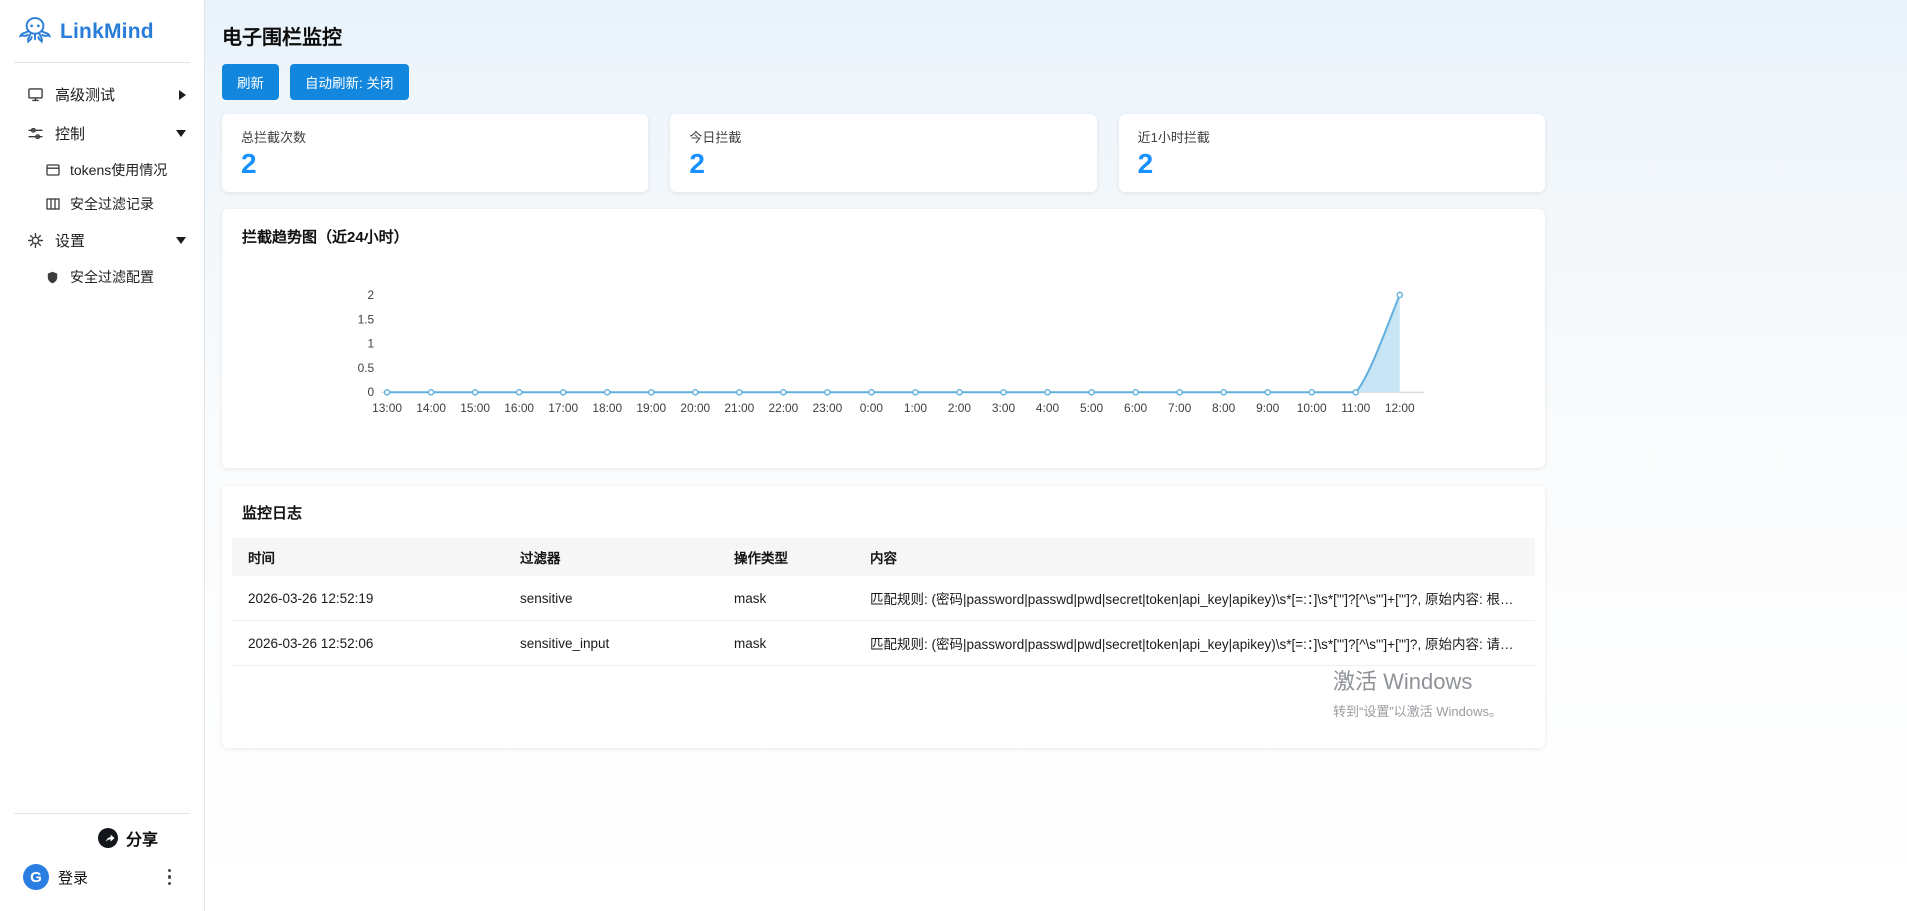 The height and width of the screenshot is (911, 1907). I want to click on logo: LinkMind, so click(102, 31).